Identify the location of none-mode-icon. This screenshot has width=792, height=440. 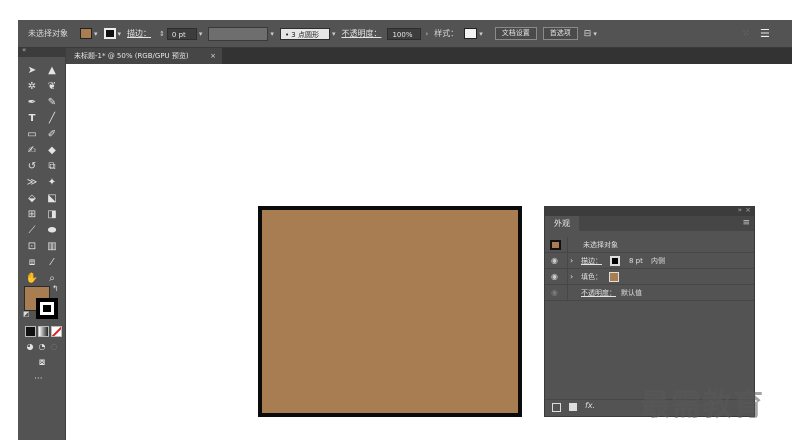
(56, 331).